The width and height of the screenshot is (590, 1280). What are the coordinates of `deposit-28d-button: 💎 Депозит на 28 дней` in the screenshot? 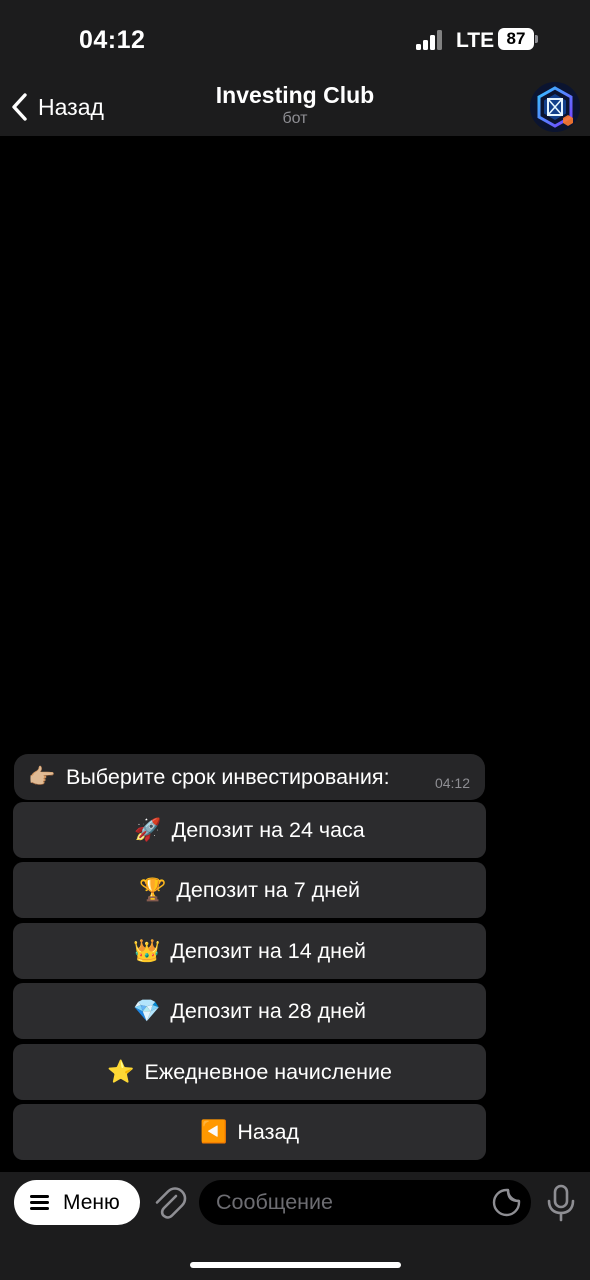 It's located at (249, 1011).